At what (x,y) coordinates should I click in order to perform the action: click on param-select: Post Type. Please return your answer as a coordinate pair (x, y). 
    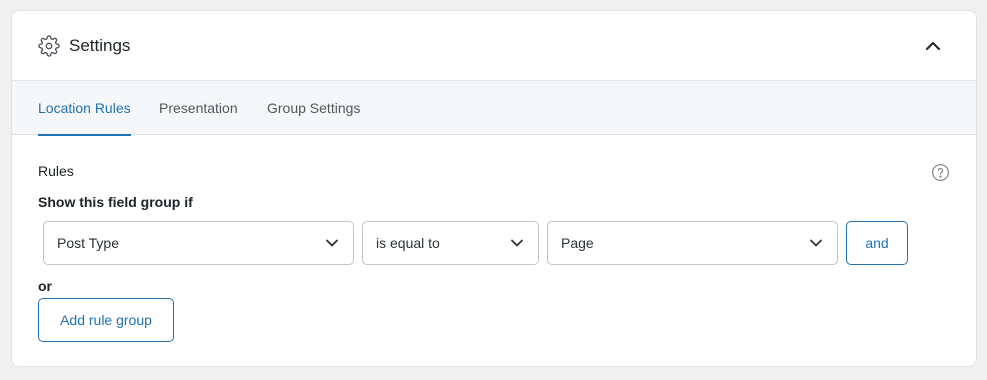
    Looking at the image, I should click on (198, 243).